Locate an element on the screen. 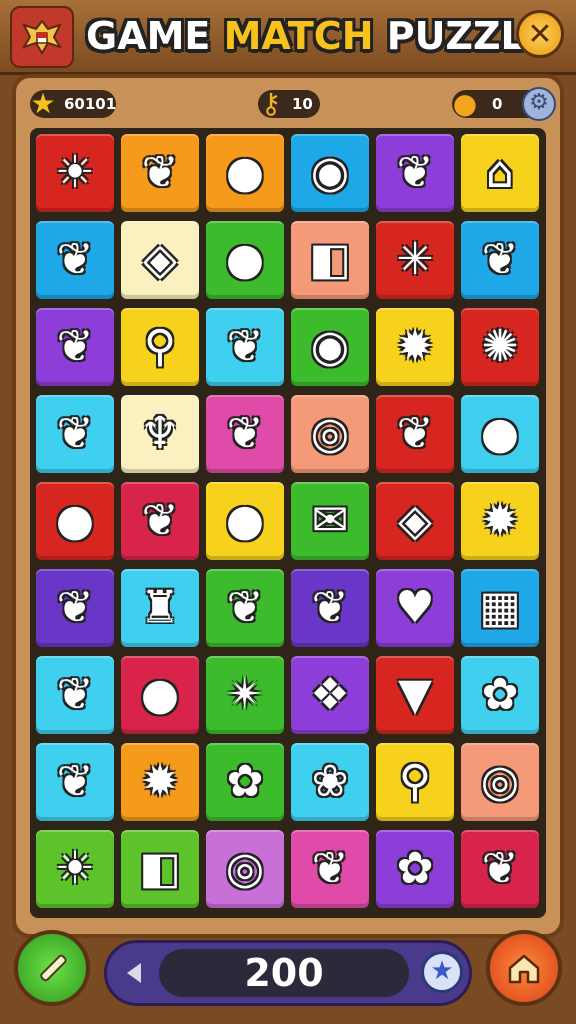  pencil-icon is located at coordinates (53, 968).